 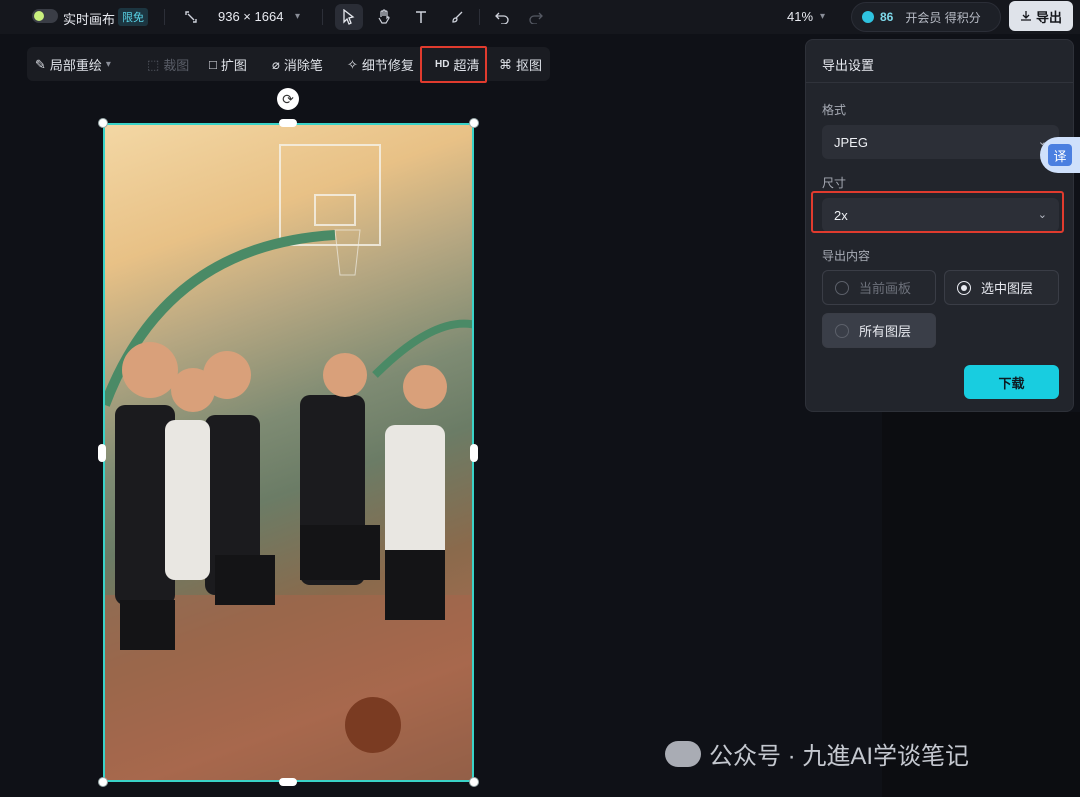 I want to click on watermark-text: 公众号 · 九進AI学谈笔记, so click(x=839, y=756).